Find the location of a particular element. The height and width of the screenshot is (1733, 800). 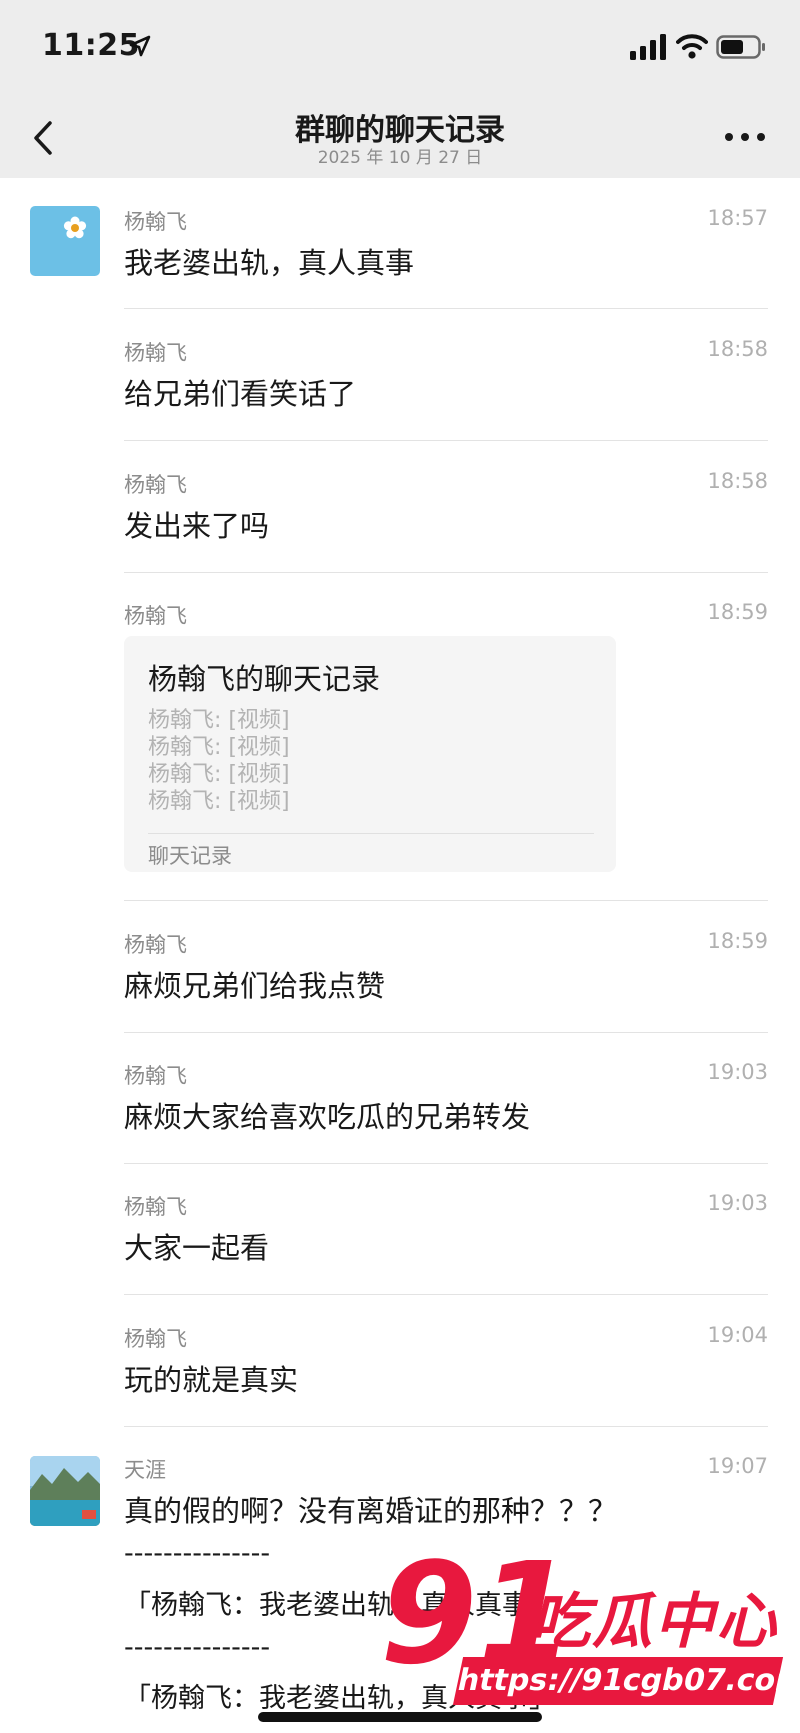

message-time: 18:57 is located at coordinates (737, 218).